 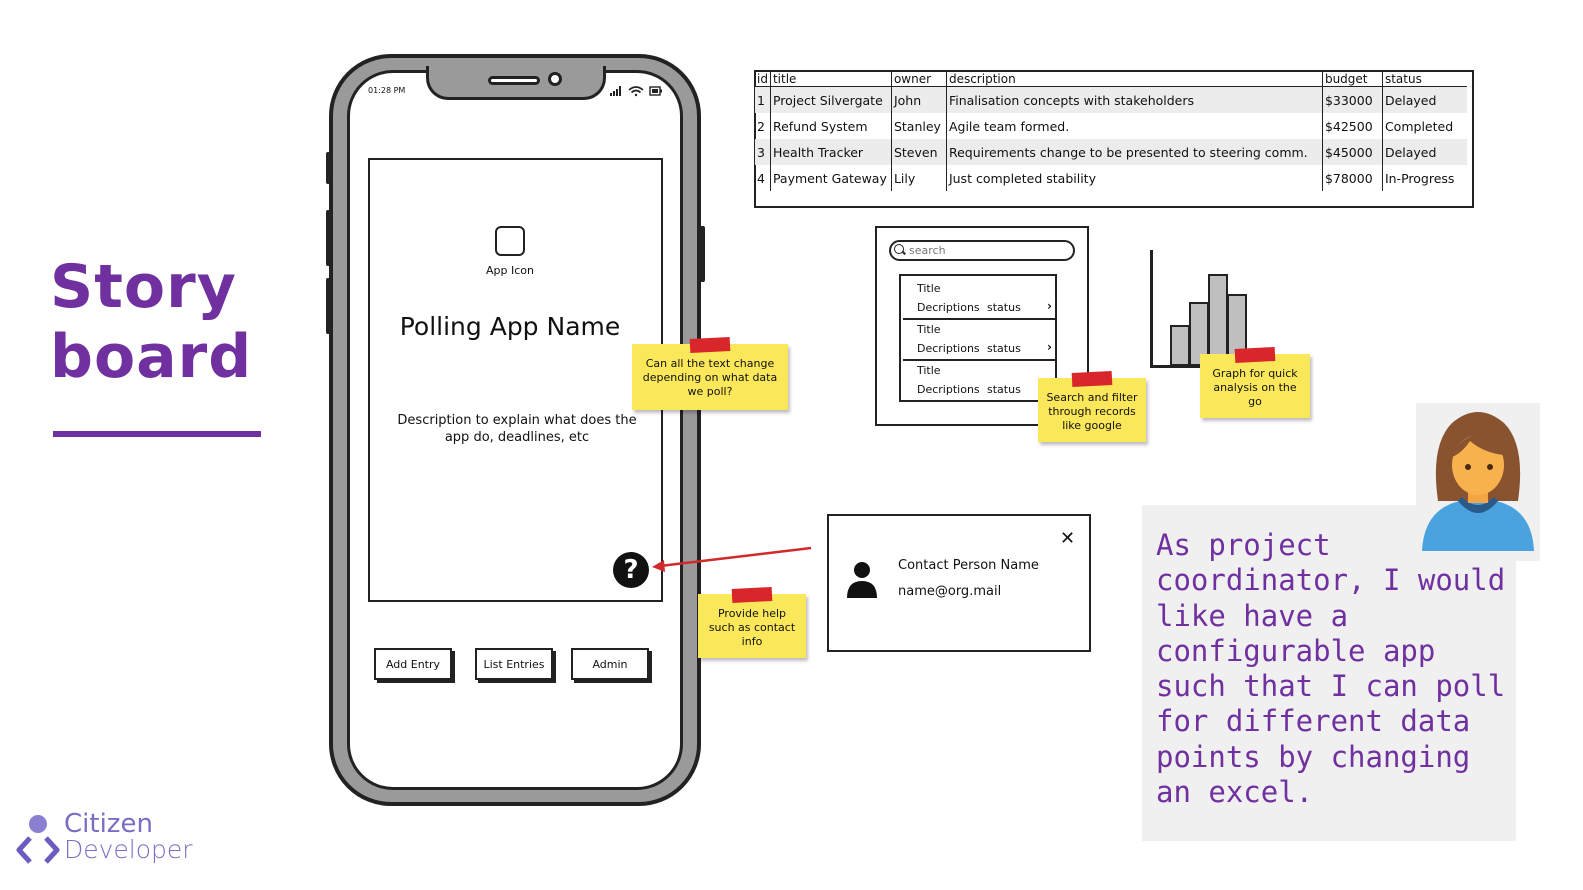 What do you see at coordinates (830, 79) in the screenshot?
I see `col-header-title: title` at bounding box center [830, 79].